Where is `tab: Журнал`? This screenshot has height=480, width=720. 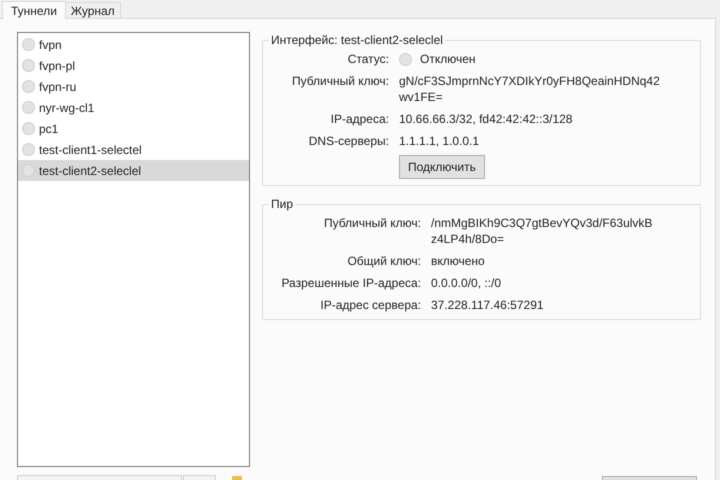 tab: Журнал is located at coordinates (93, 10).